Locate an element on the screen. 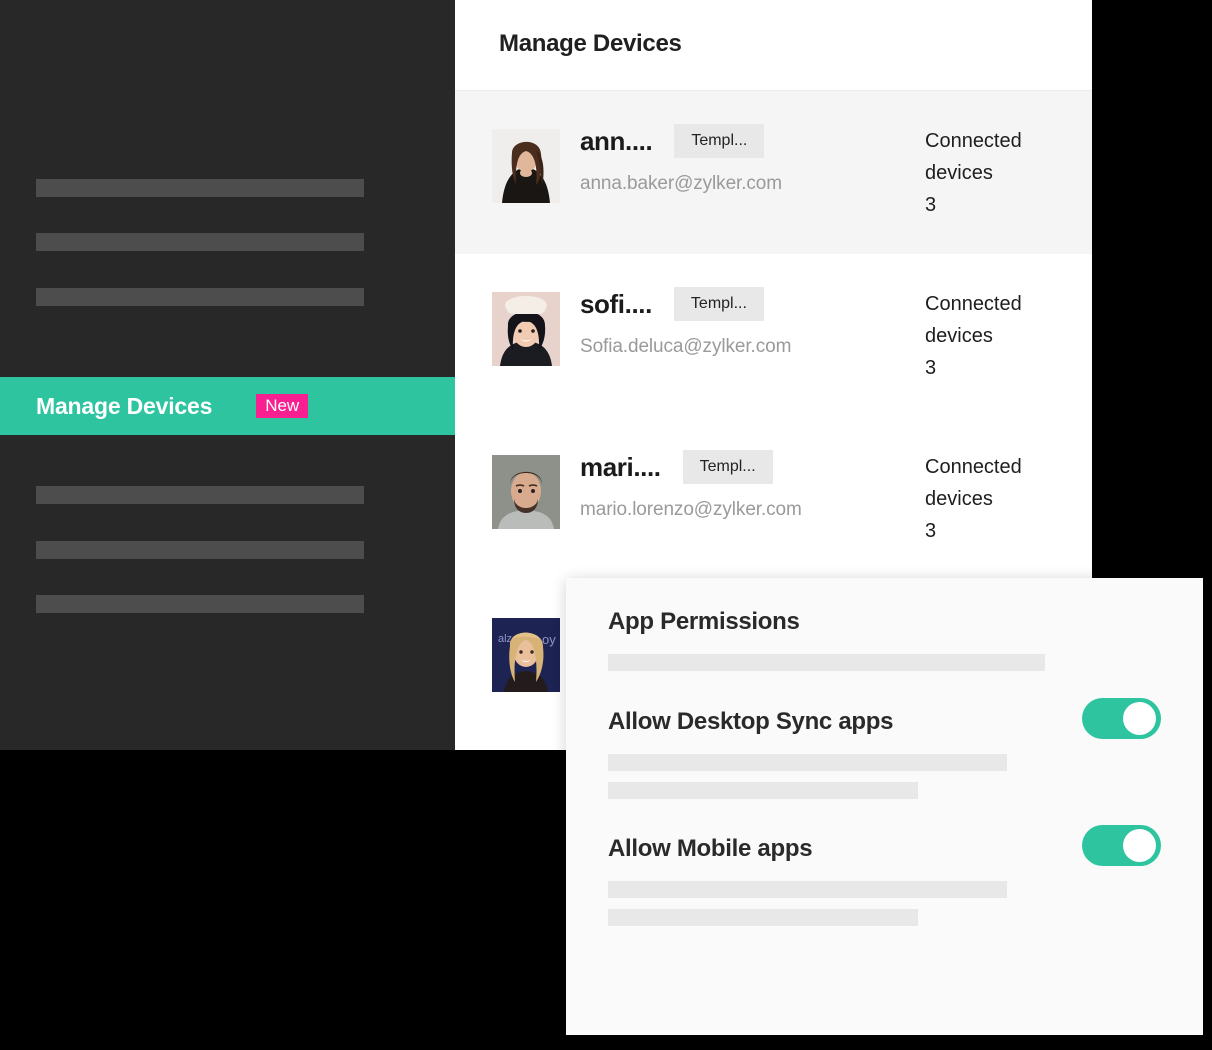  page-title: Manage Devices is located at coordinates (590, 43).